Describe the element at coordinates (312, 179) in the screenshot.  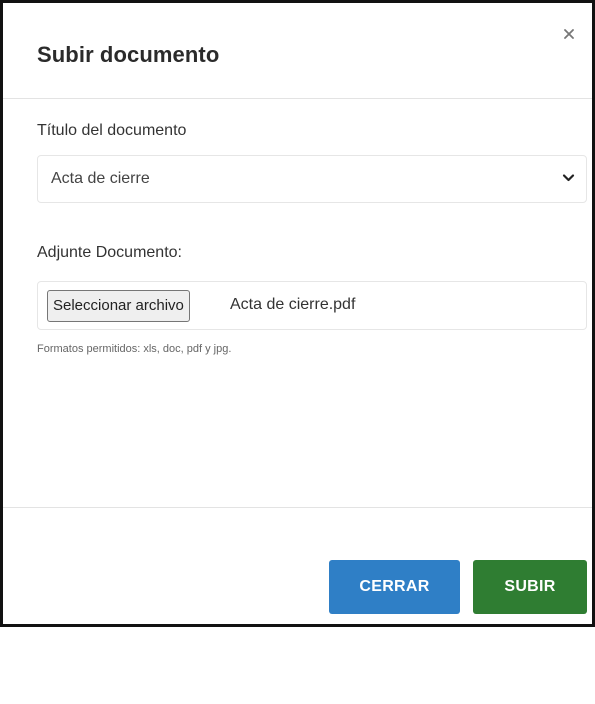
I see `document-title-select: Acta de cierre` at that location.